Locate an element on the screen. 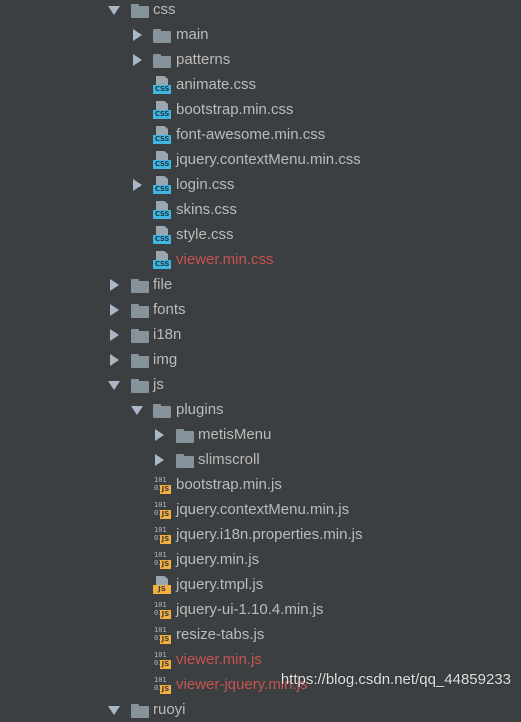 The height and width of the screenshot is (722, 521). tree-file-row: 10101JS viewer.min.js is located at coordinates (260, 659).